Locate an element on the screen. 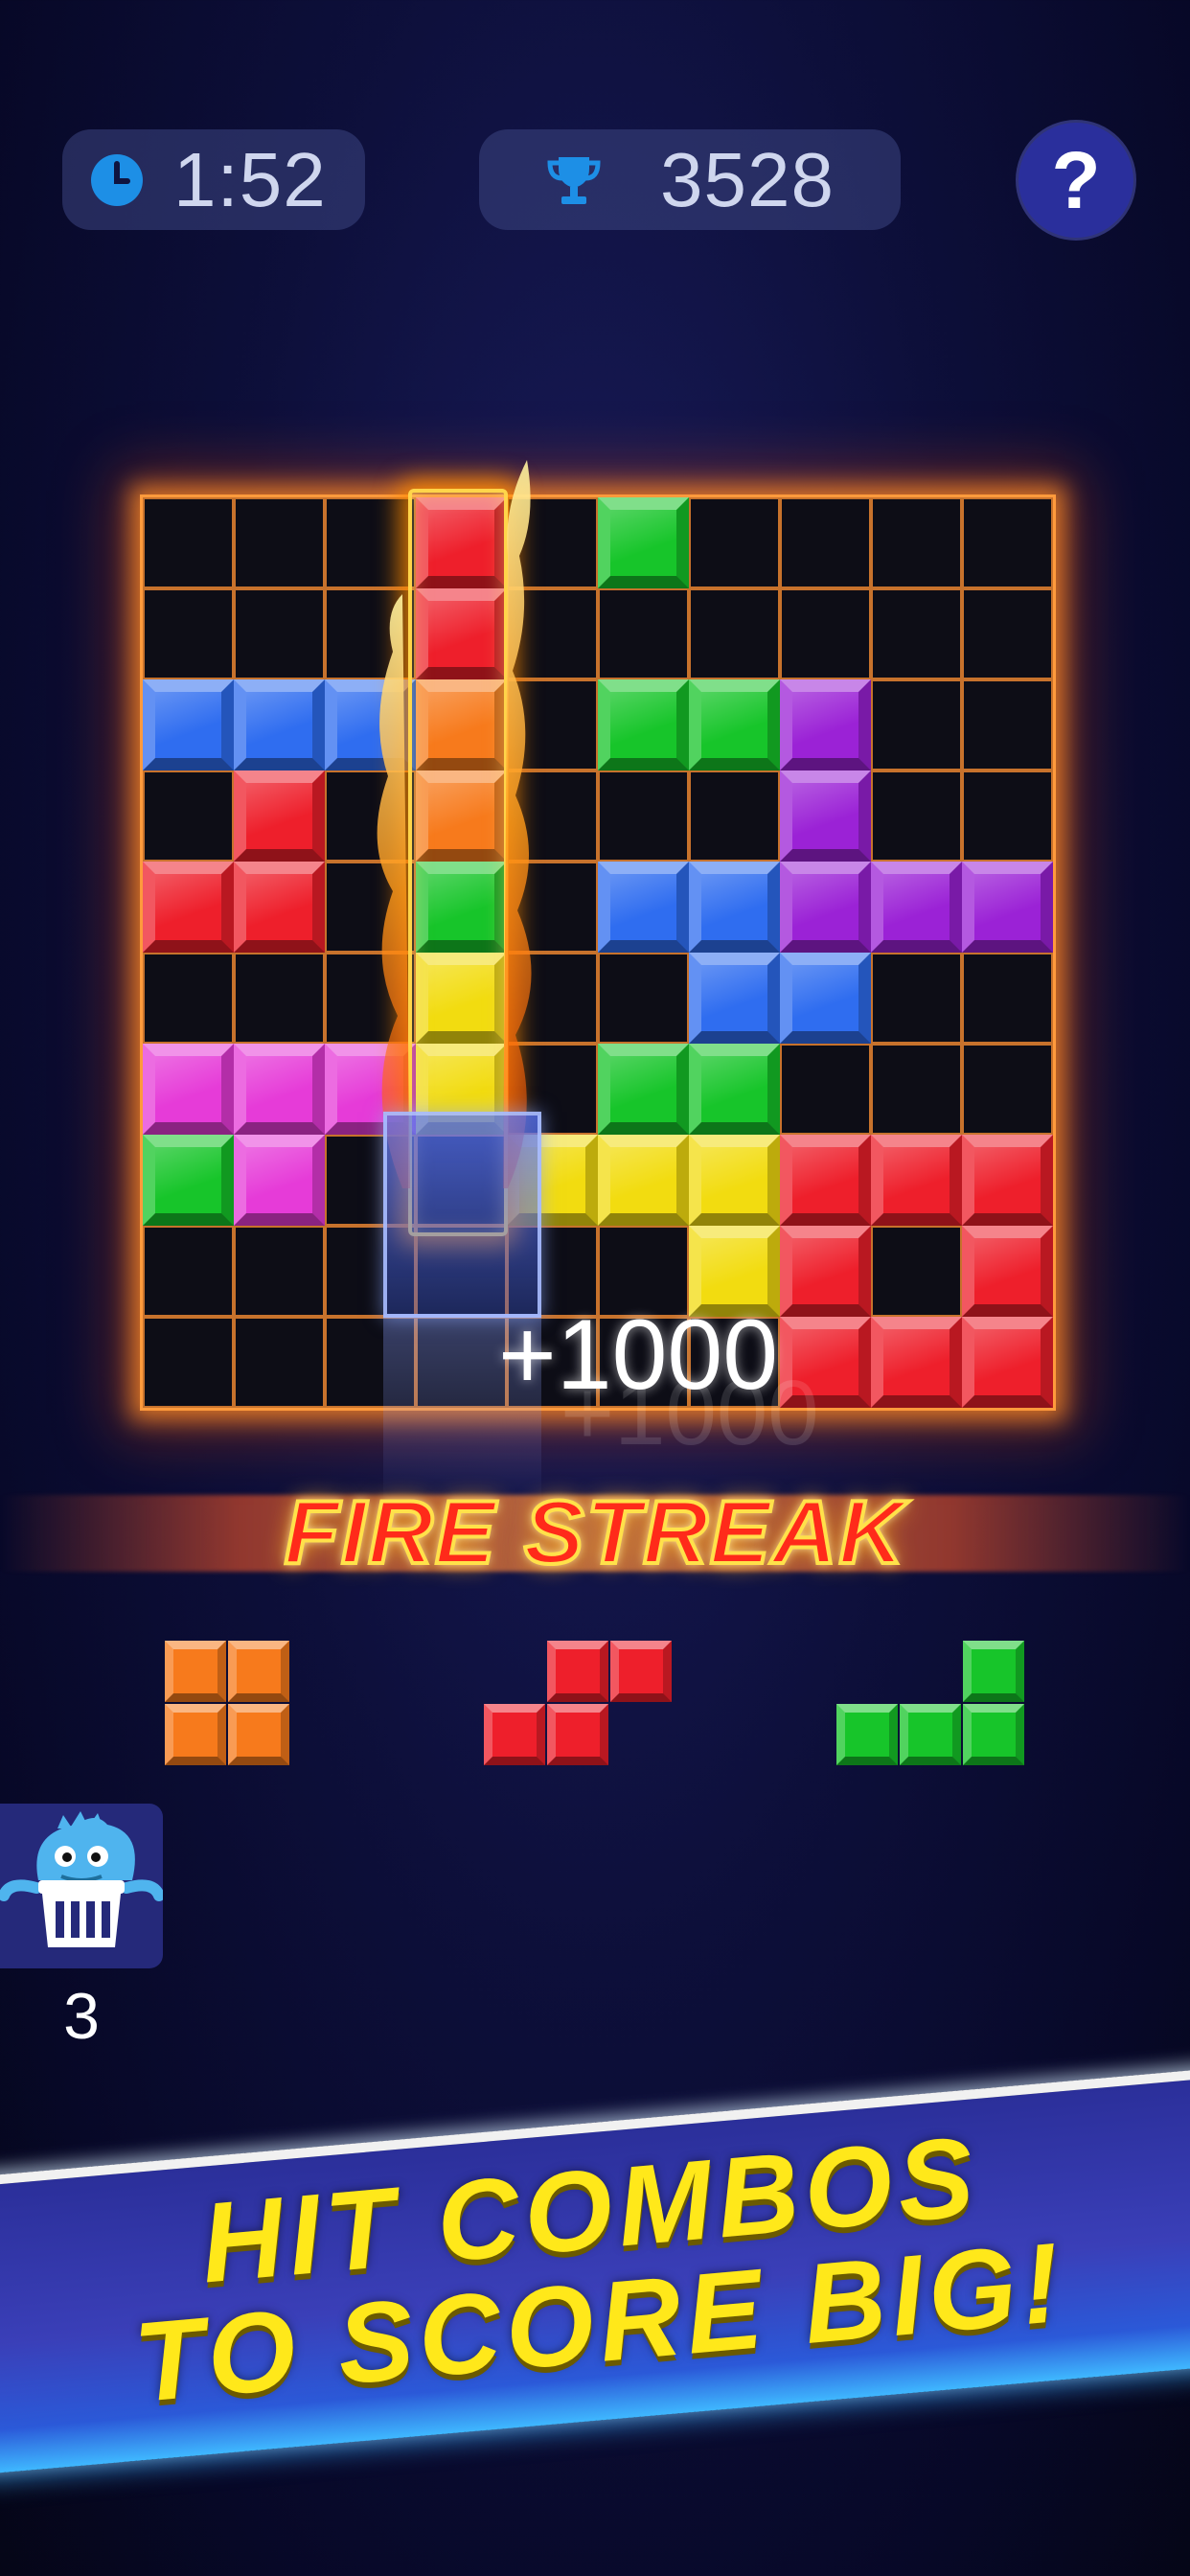  help-label: ? is located at coordinates (1076, 179).